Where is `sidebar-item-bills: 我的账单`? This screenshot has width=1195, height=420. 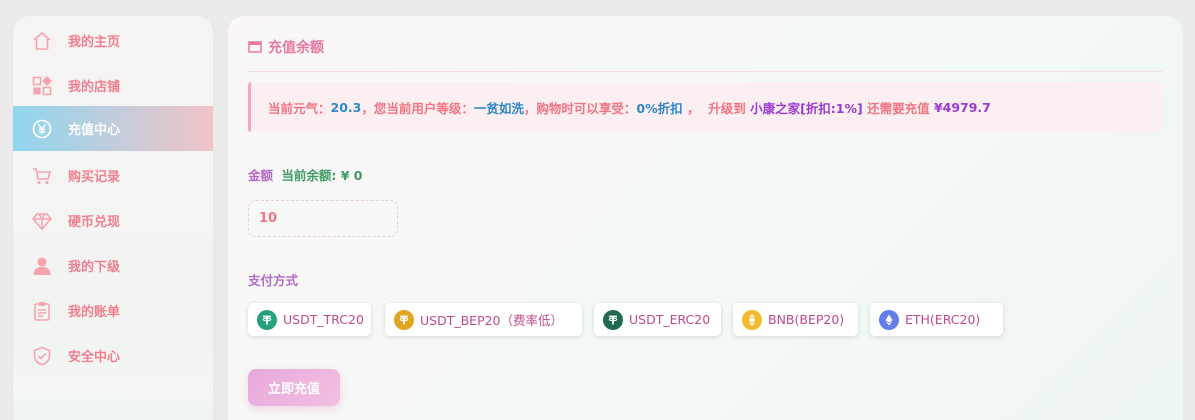
sidebar-item-bills: 我的账单 is located at coordinates (113, 310).